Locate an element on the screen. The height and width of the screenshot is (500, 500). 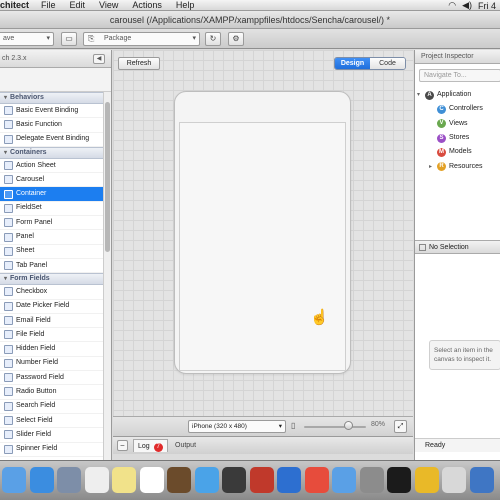
save-dropdown: ave ▾ is located at coordinates (27, 39).